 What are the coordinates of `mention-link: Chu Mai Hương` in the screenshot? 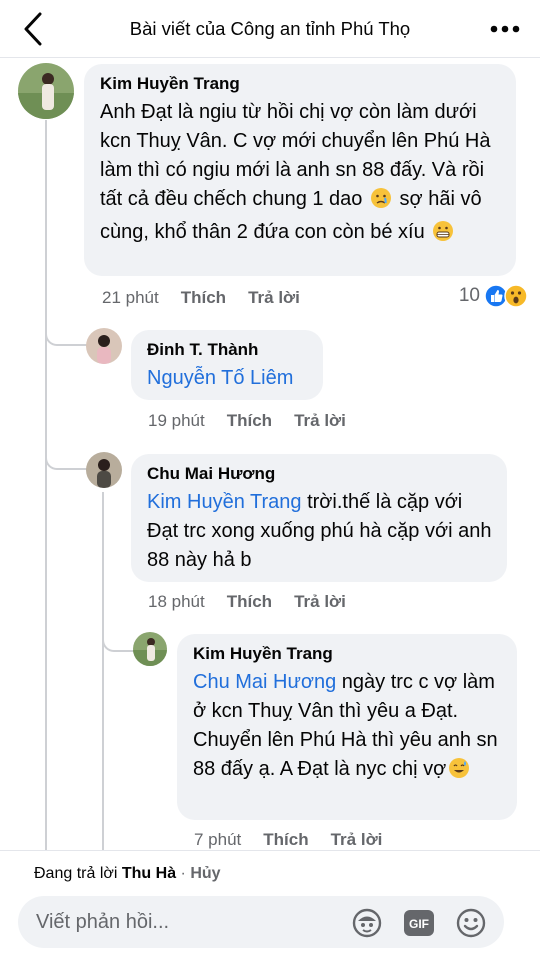 It's located at (264, 682).